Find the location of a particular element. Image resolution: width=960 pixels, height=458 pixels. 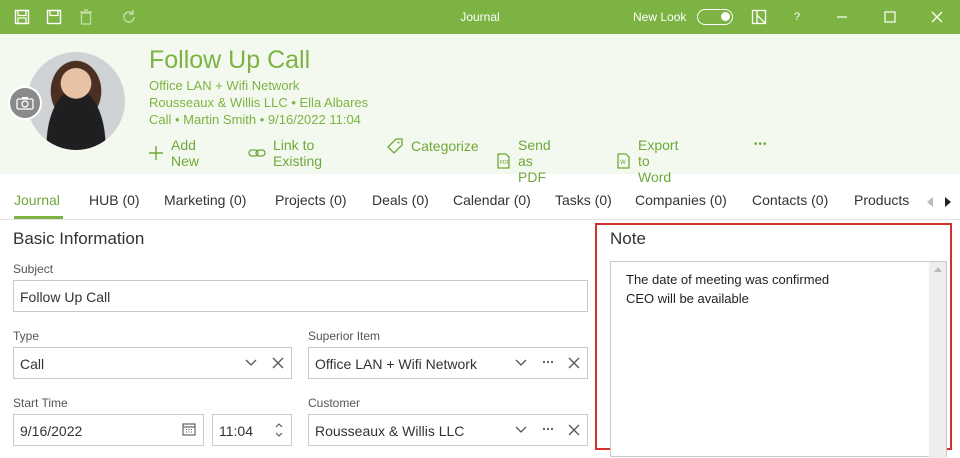

superior-item-label: Superior Item is located at coordinates (344, 336).